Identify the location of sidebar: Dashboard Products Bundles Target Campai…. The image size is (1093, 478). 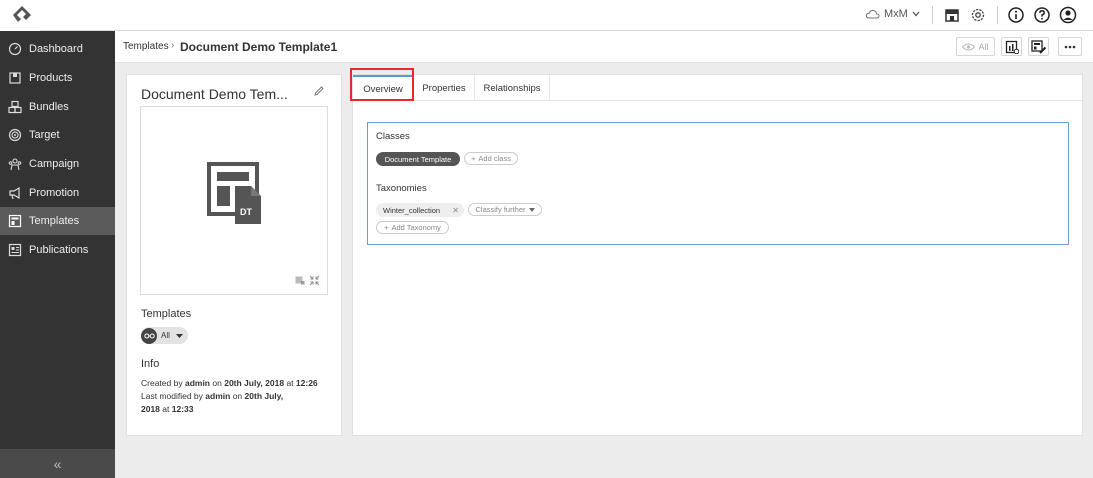
(57, 254).